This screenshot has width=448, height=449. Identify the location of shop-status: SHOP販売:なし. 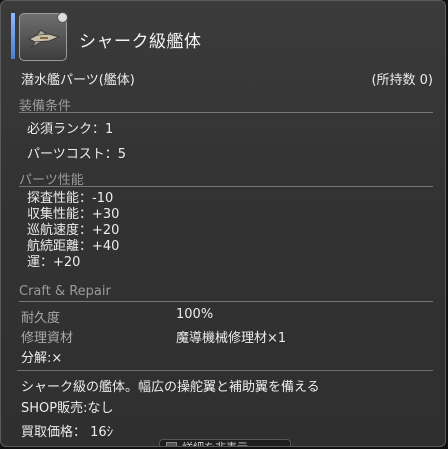
(67, 408).